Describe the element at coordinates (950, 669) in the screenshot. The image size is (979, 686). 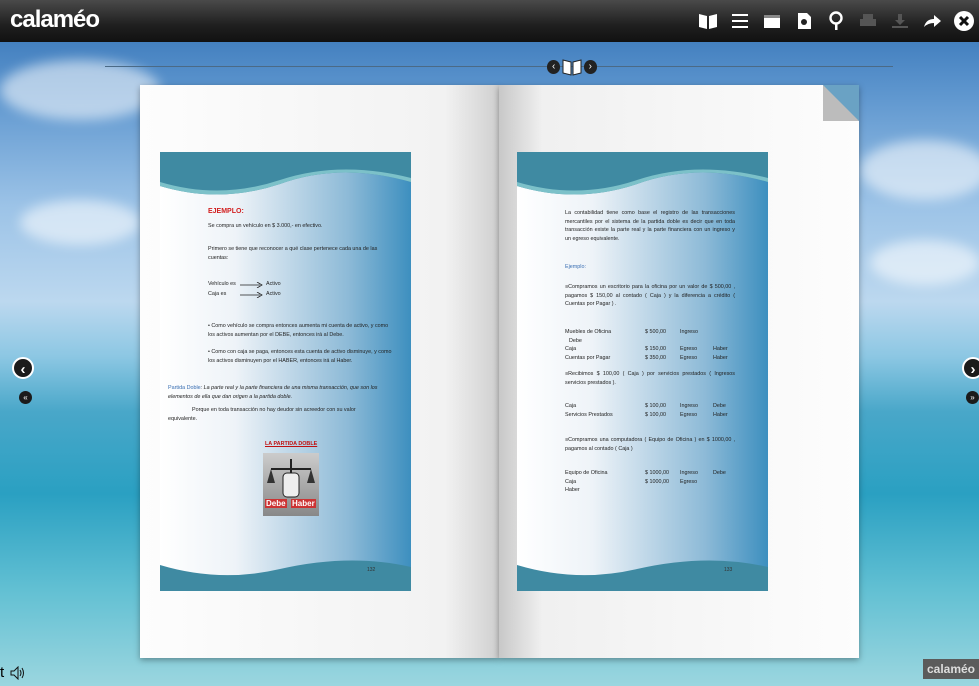
I see `footer-calameo-logo: calaméo` at that location.